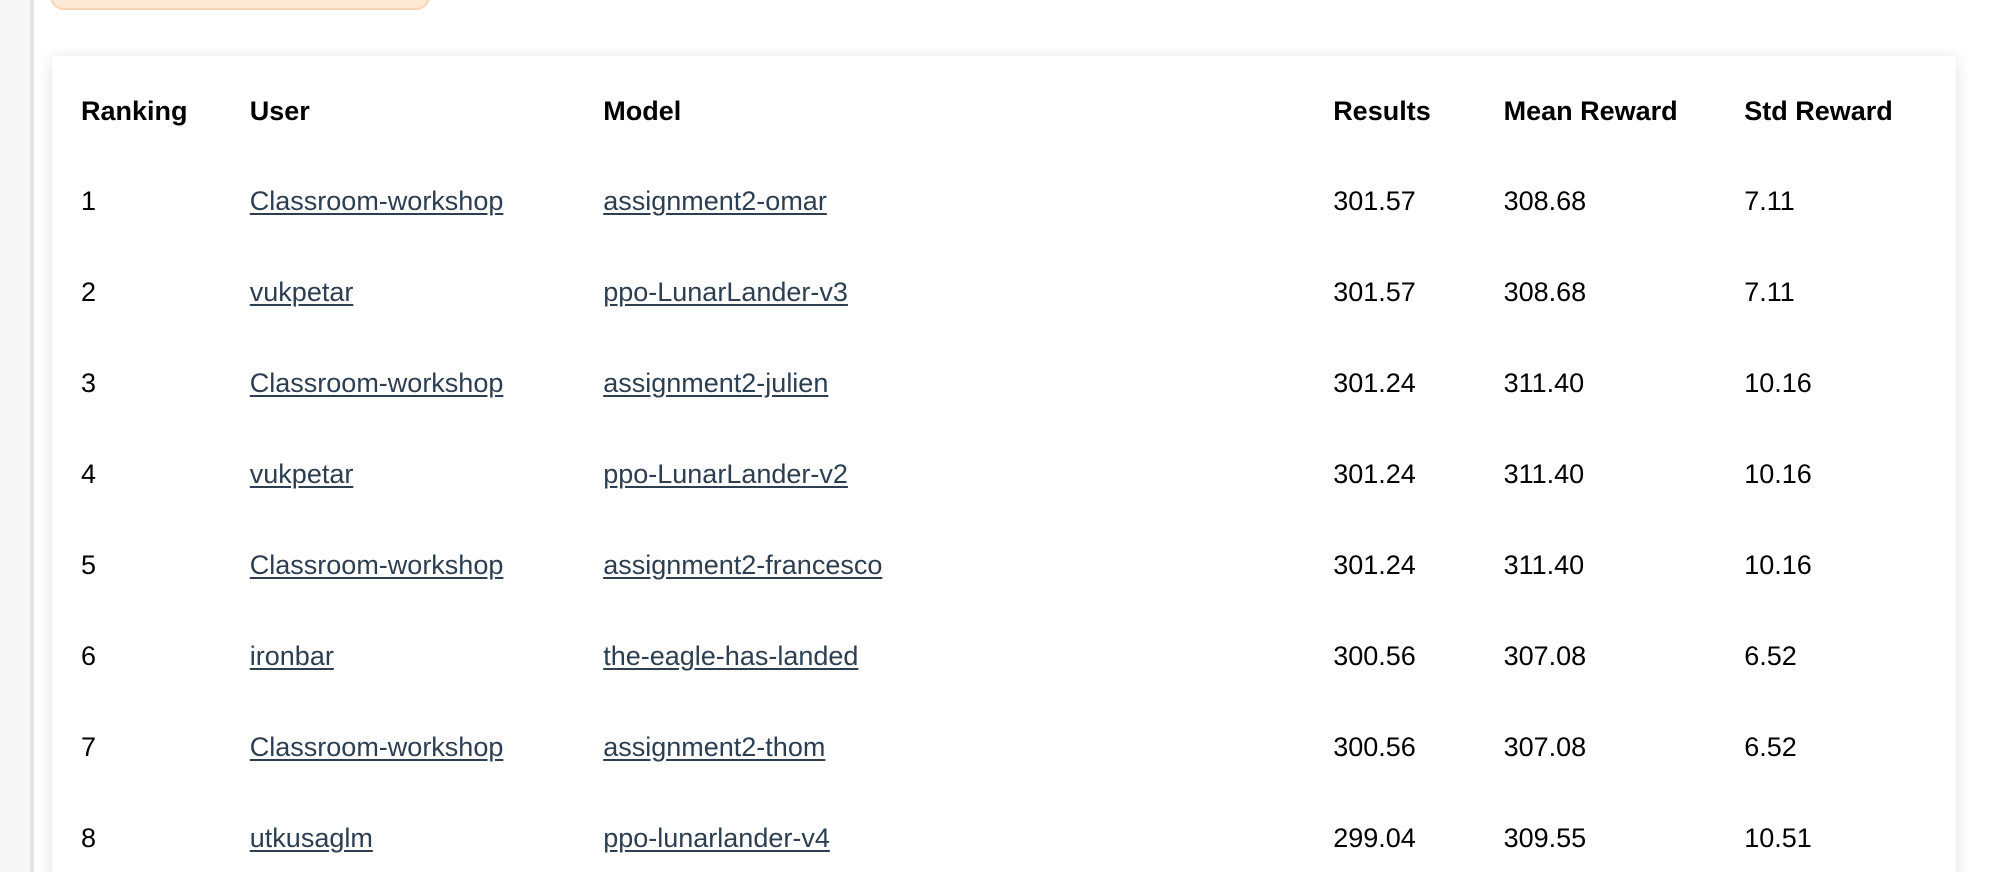 This screenshot has height=872, width=2014. I want to click on cell-model: assignment2-omar, so click(968, 201).